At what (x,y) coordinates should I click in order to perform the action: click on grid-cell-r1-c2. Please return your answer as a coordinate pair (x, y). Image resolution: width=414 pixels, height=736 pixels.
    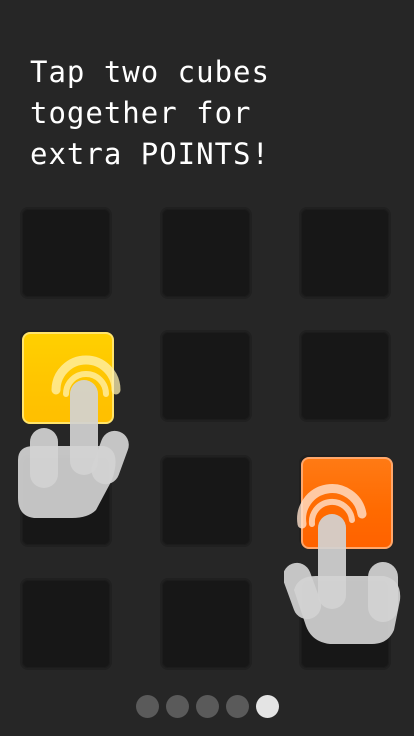
    Looking at the image, I should click on (206, 253).